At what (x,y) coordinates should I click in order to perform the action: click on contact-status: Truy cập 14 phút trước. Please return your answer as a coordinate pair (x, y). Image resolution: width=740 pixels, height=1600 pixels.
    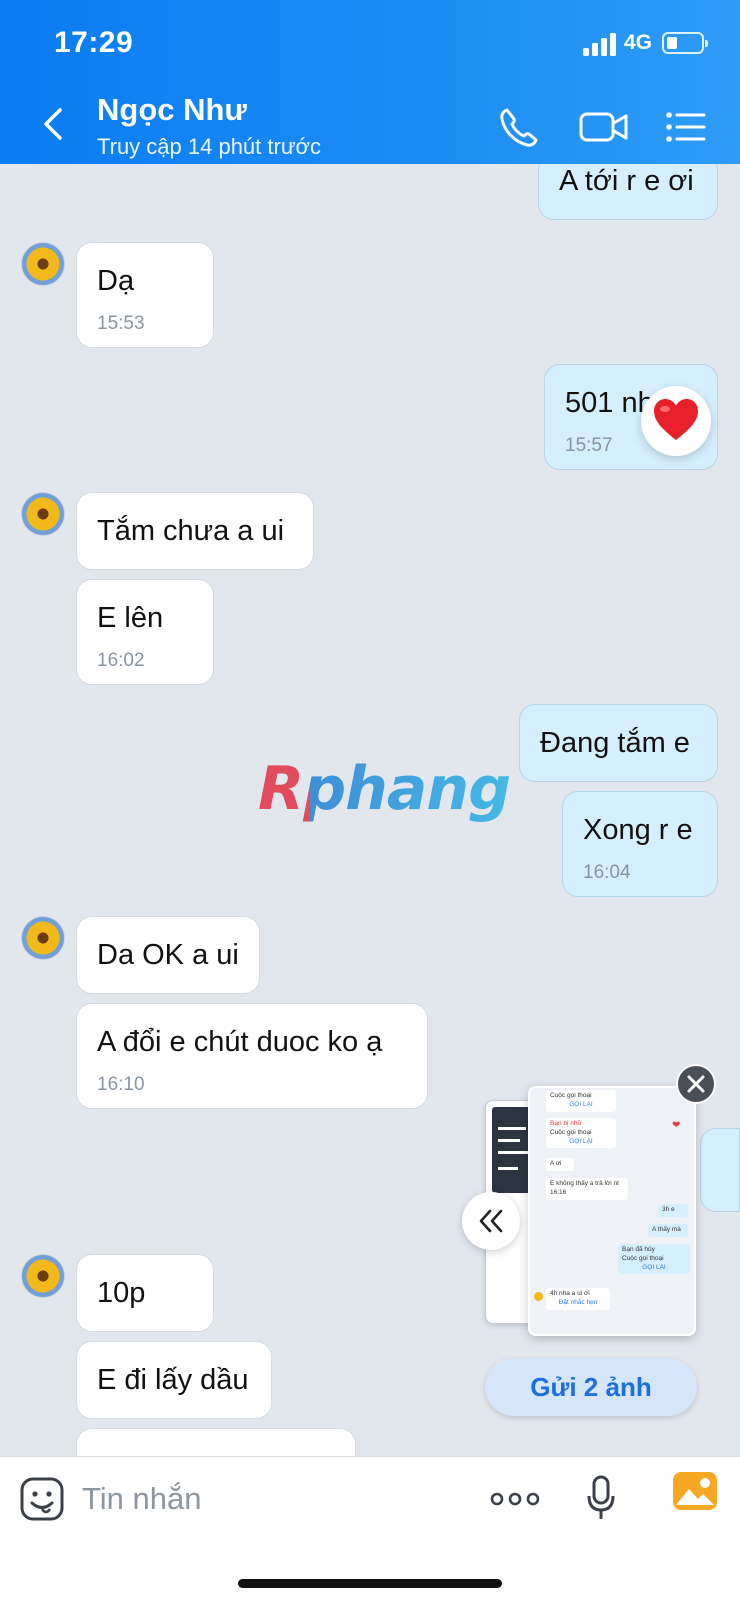
    Looking at the image, I should click on (209, 146).